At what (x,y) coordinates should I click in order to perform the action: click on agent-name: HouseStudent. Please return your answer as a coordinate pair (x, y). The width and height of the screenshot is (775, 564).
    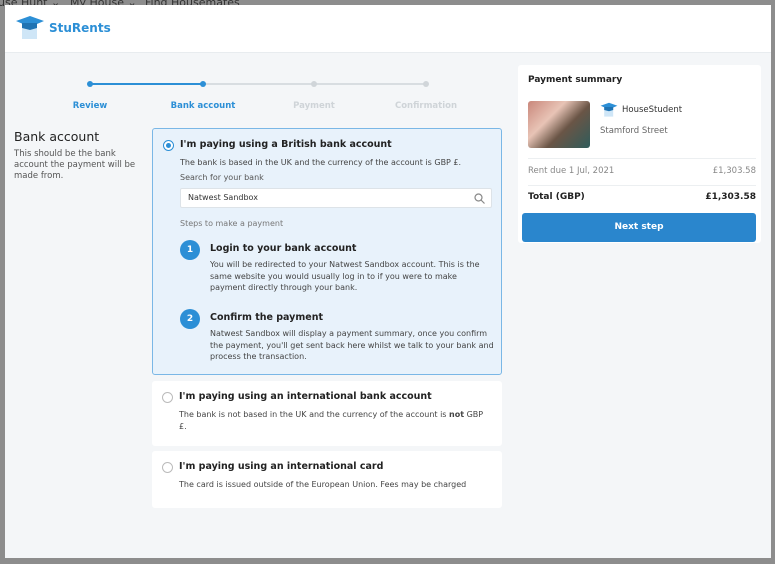
    Looking at the image, I should click on (652, 110).